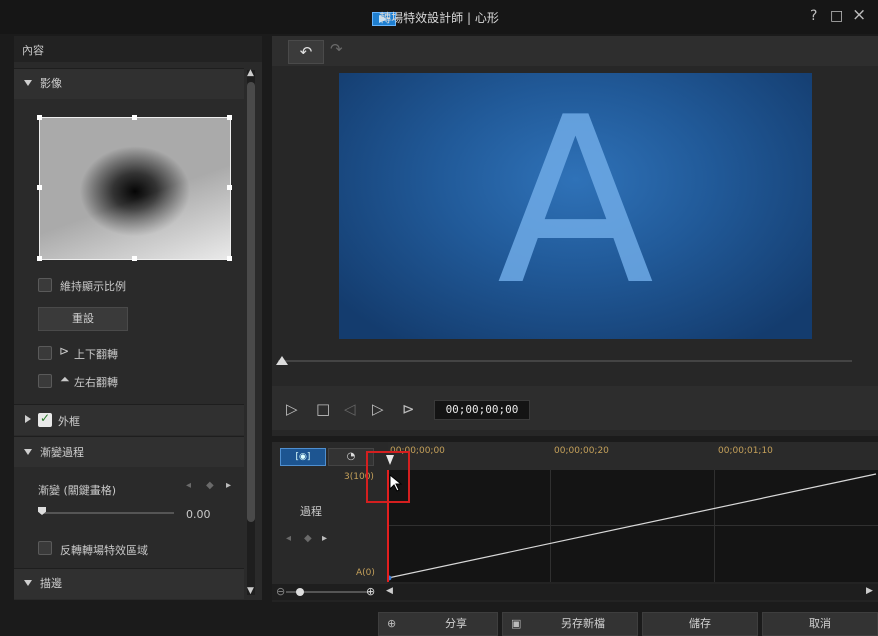 The height and width of the screenshot is (636, 878). What do you see at coordinates (62, 452) in the screenshot?
I see `transition-section-title: 漸變過程` at bounding box center [62, 452].